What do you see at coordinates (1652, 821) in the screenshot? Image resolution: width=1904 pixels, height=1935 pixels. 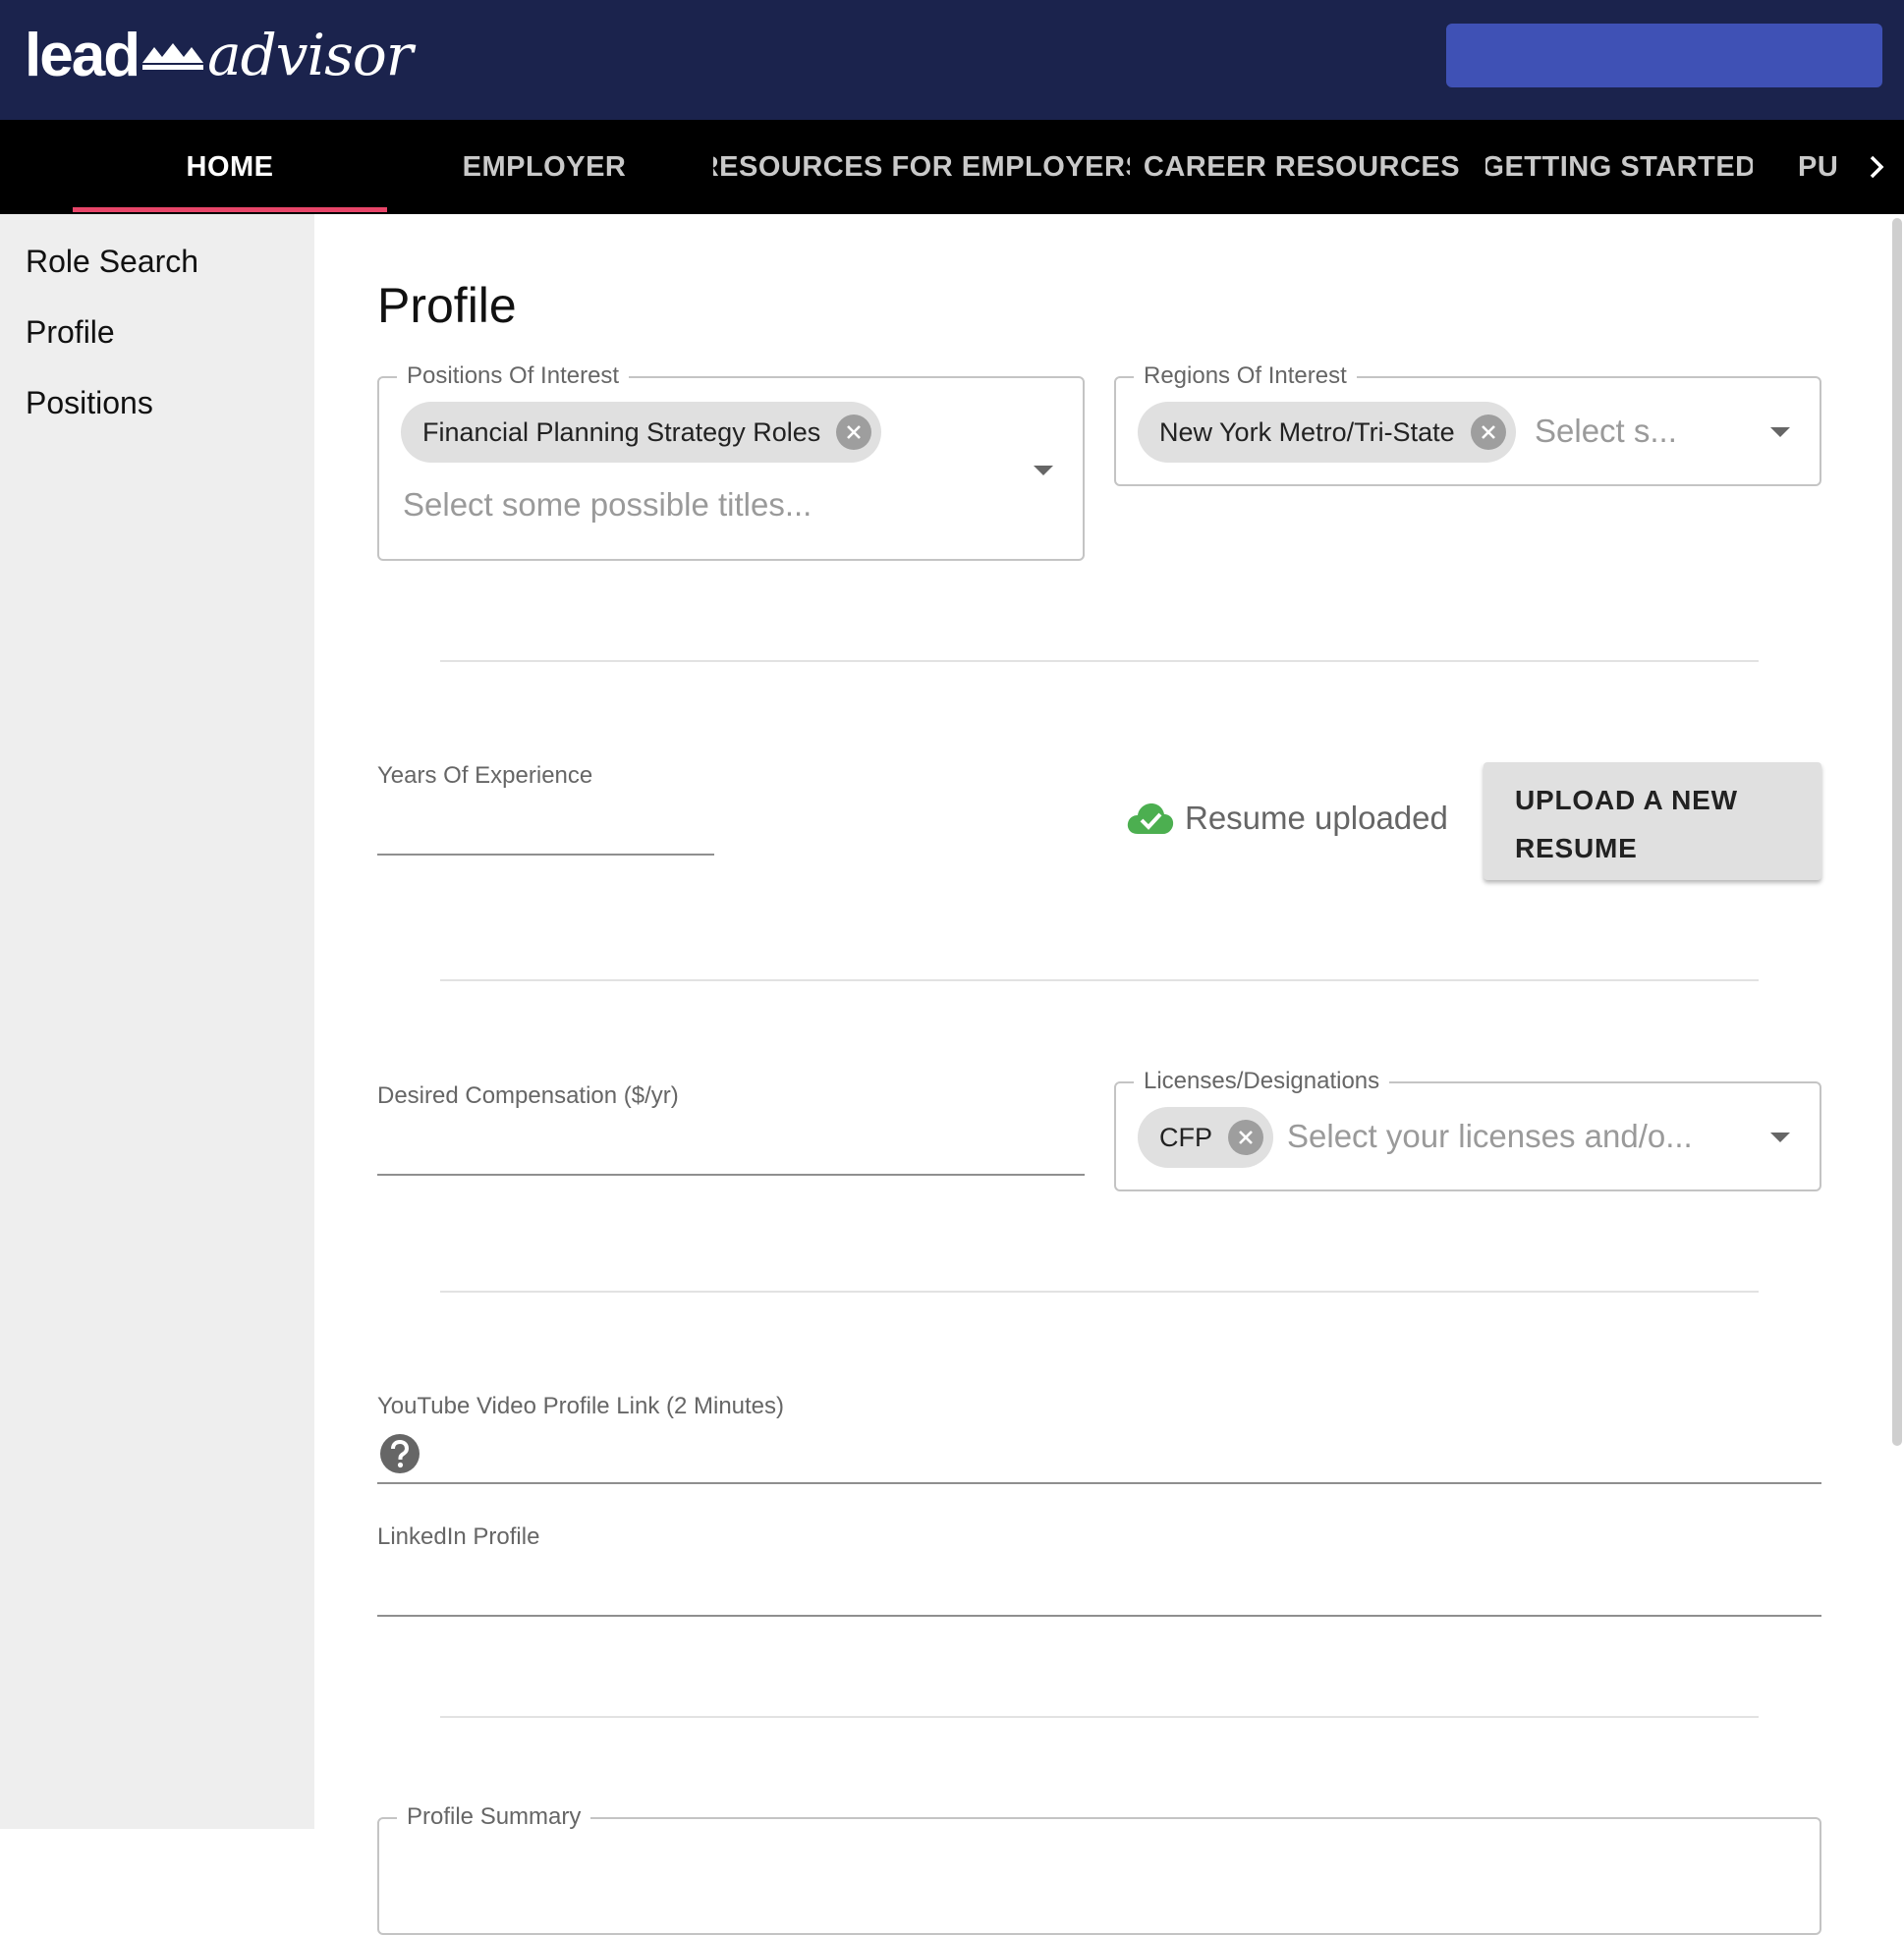 I see `upload-new-resume-button: UPLOAD A NEW RESUME` at bounding box center [1652, 821].